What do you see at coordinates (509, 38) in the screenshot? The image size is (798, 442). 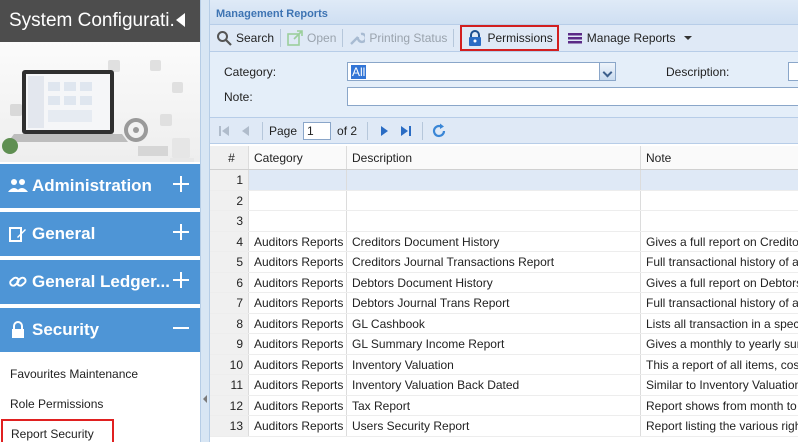 I see `permissions-button: Permissions` at bounding box center [509, 38].